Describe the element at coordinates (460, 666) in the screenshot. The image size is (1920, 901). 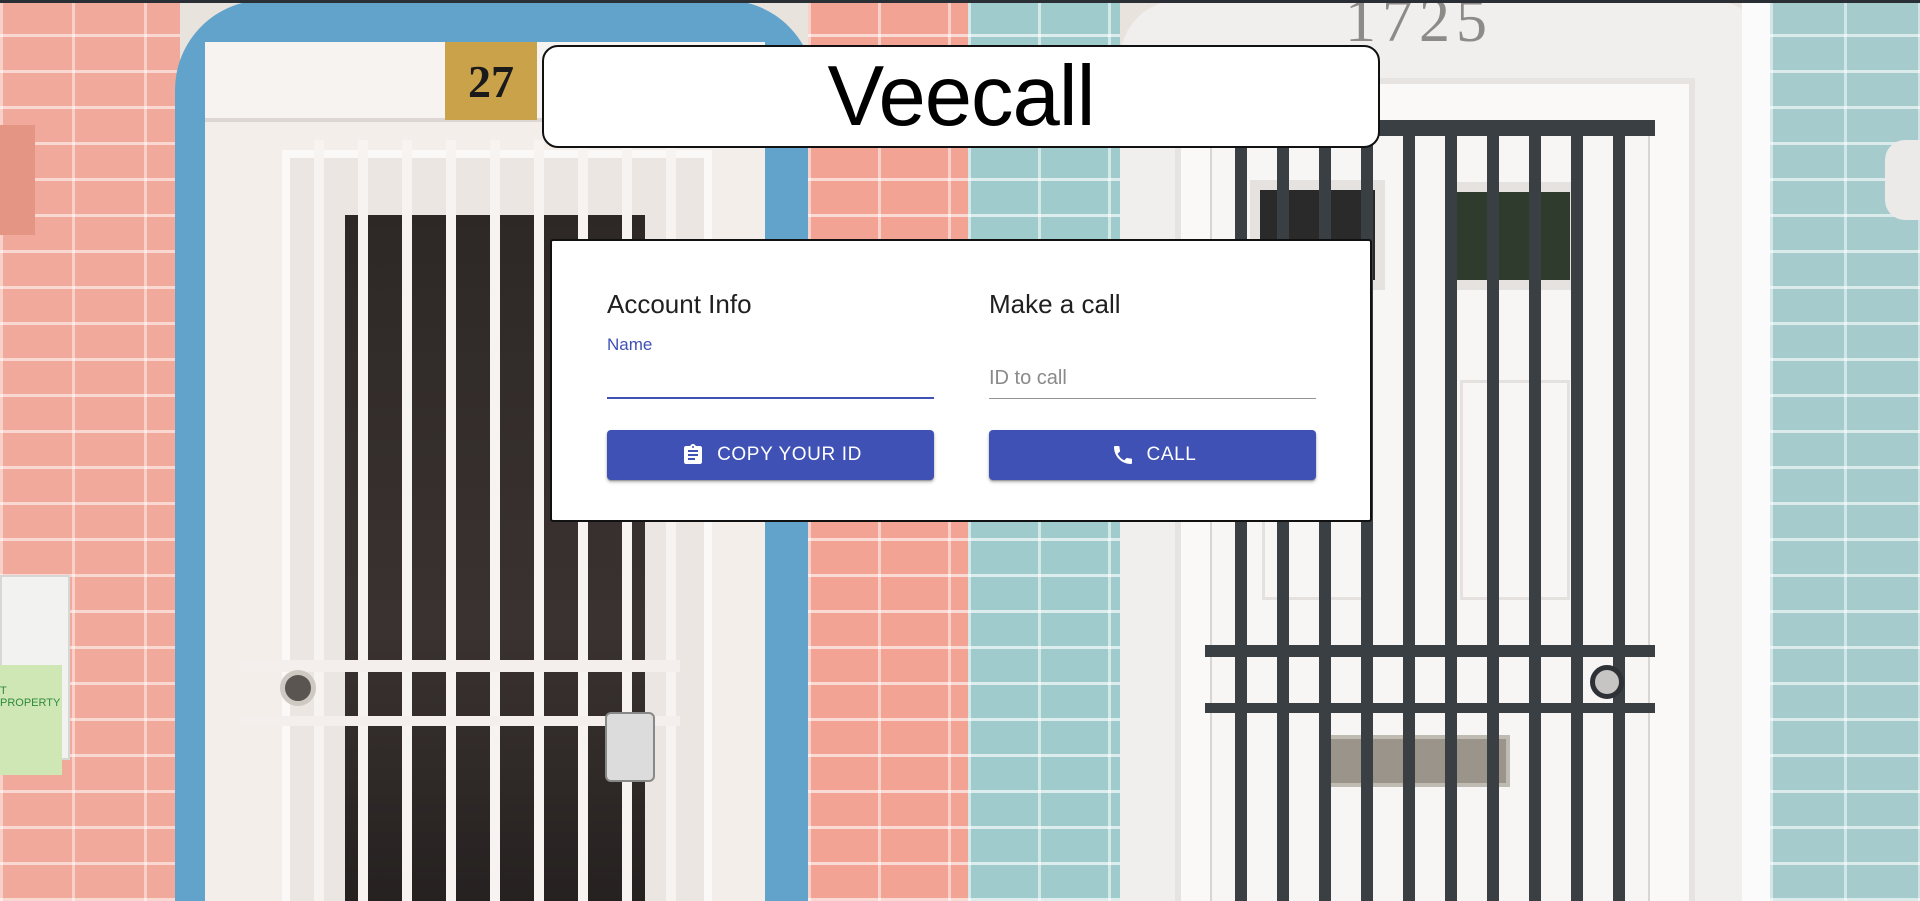
I see `gate-crossbar` at that location.